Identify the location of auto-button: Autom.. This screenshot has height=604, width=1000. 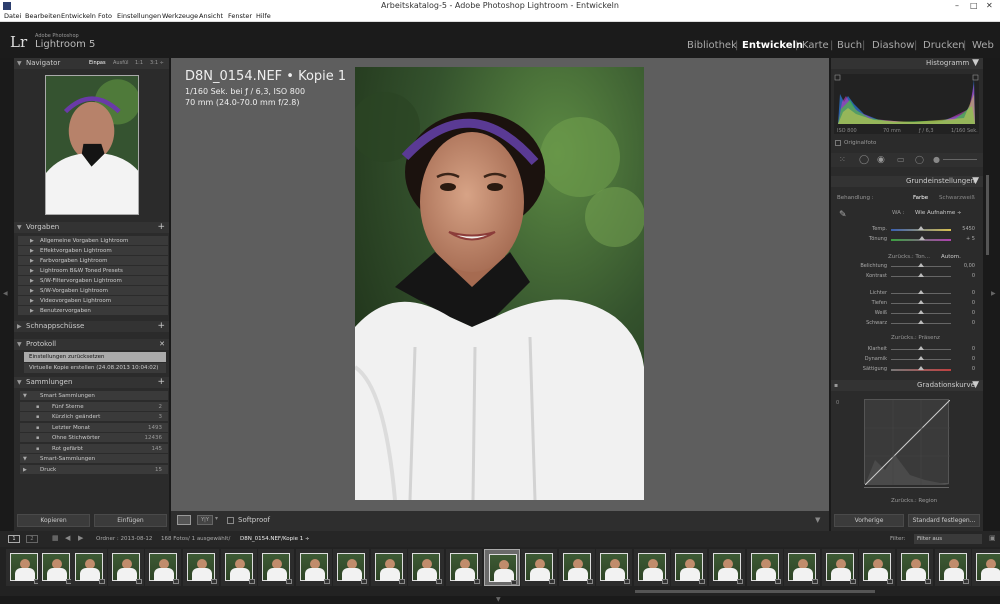
(951, 257).